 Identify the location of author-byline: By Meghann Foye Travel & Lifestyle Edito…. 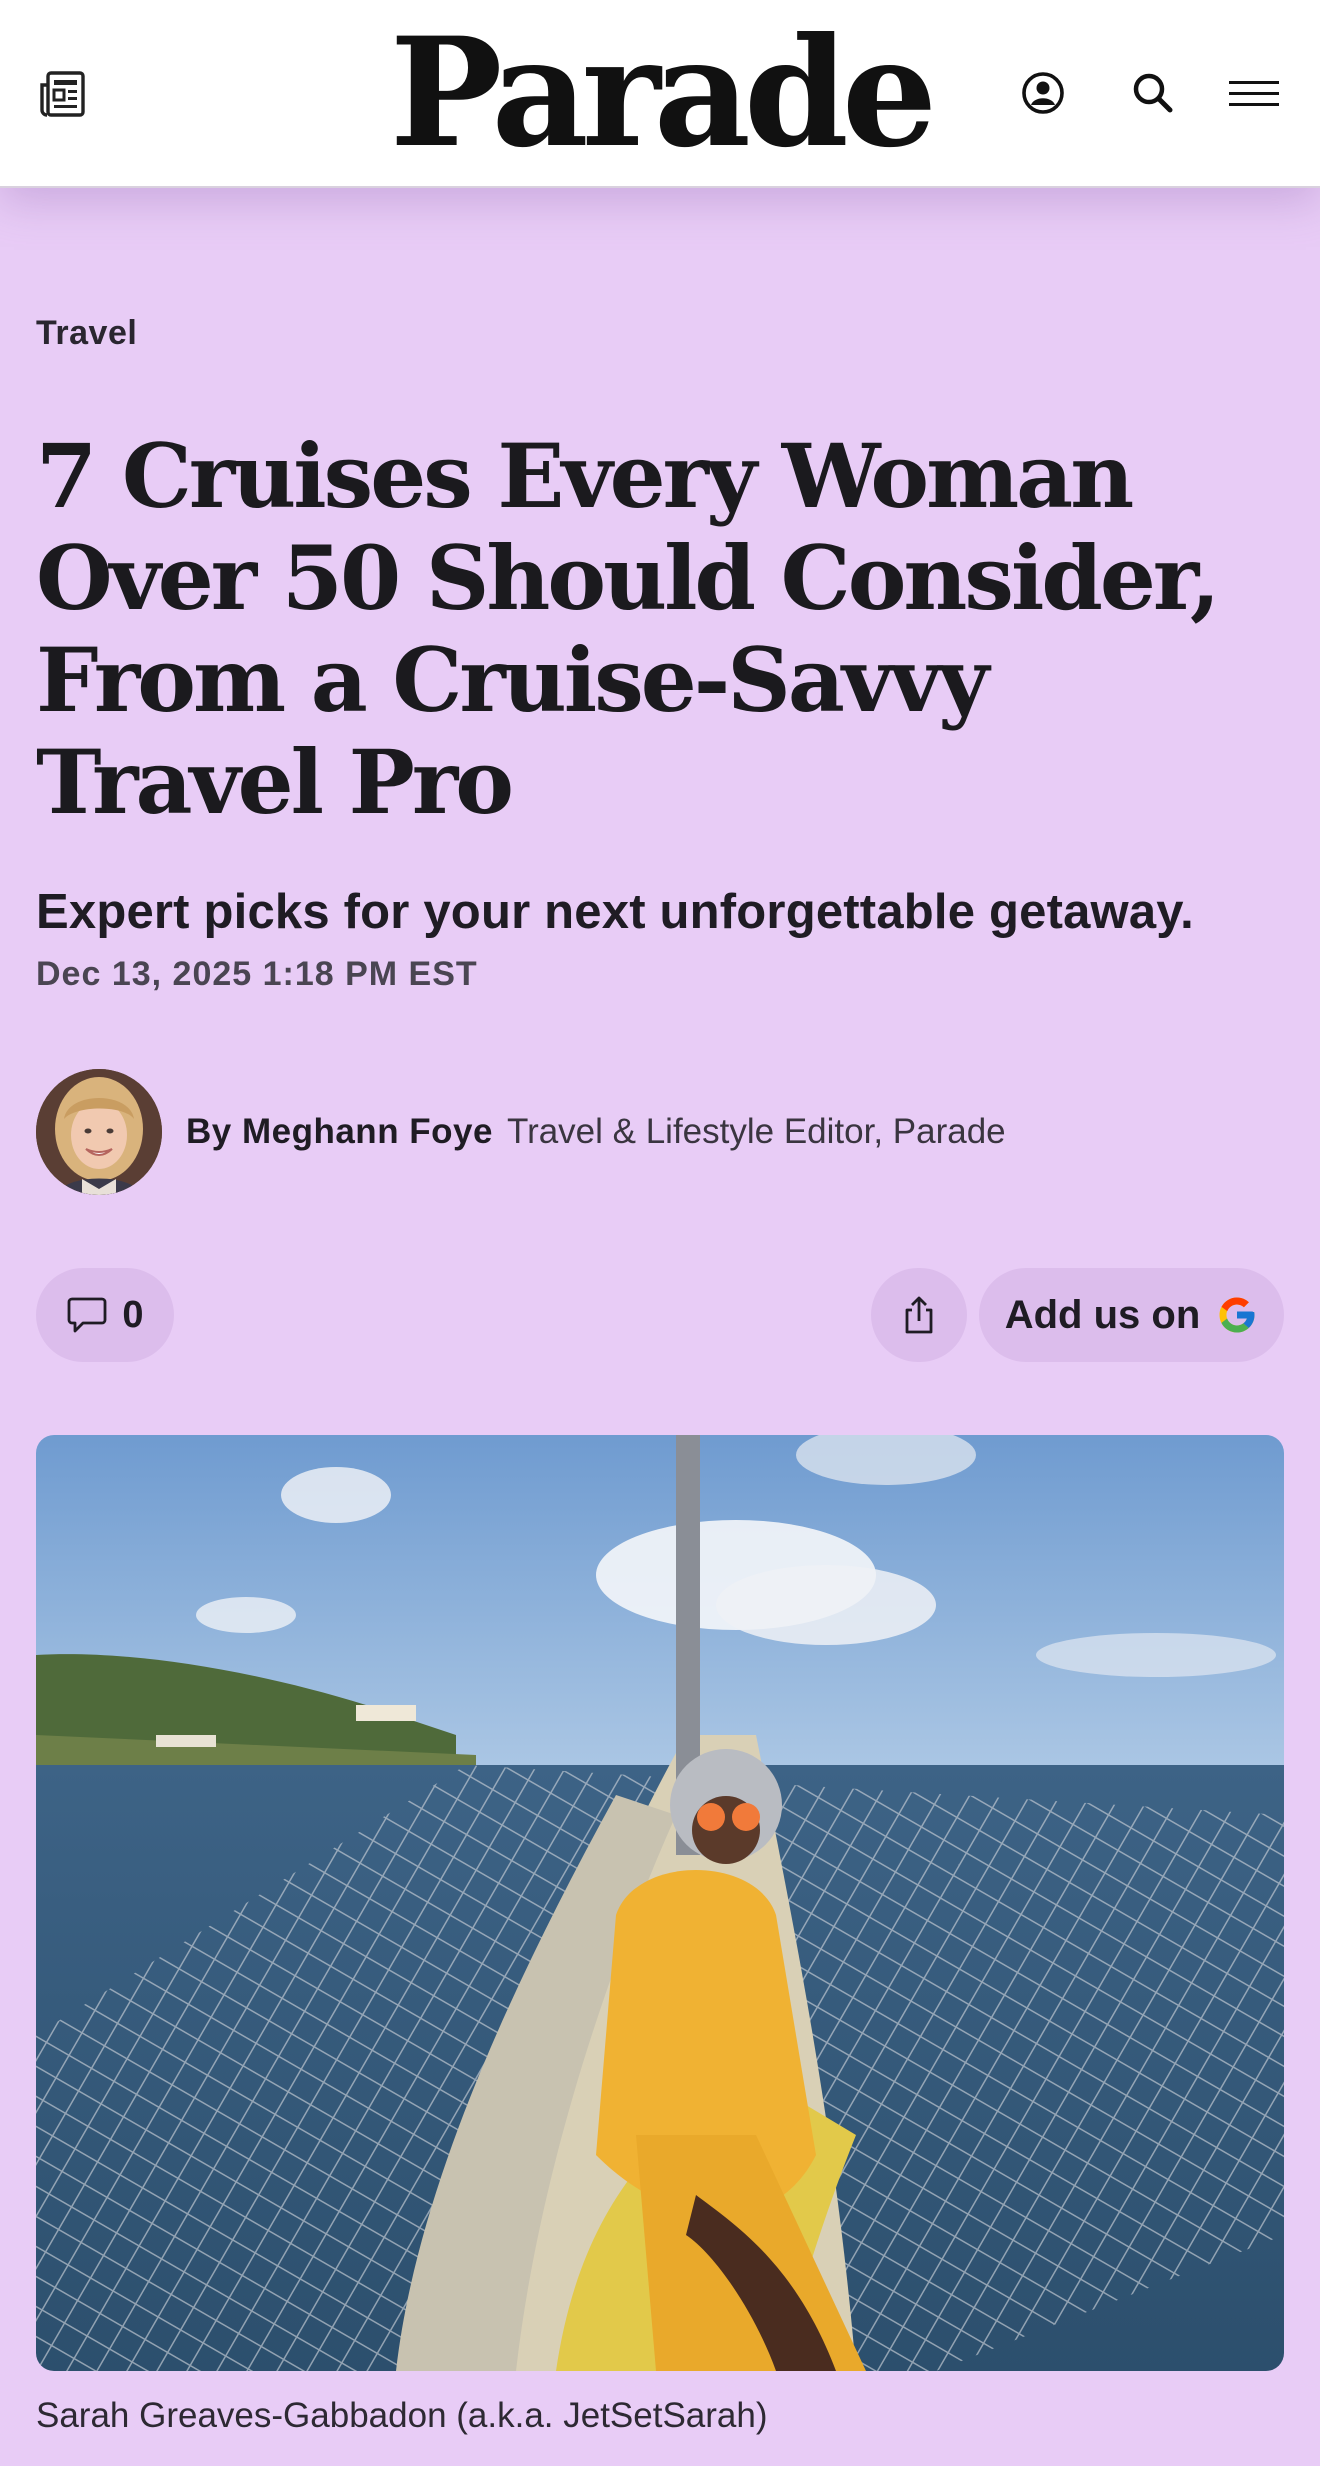
(521, 1132).